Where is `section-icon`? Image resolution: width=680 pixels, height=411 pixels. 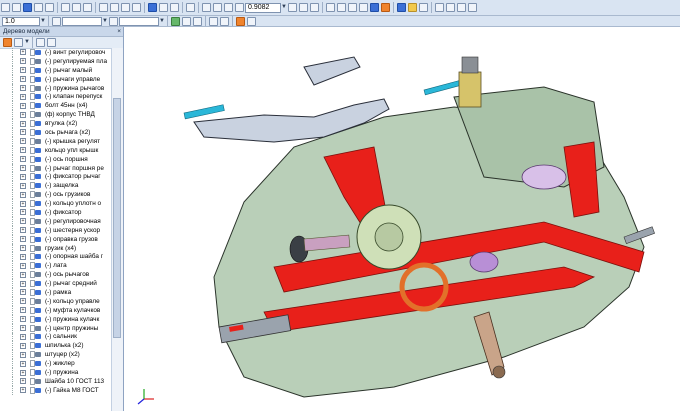
section-icon is located at coordinates (412, 7).